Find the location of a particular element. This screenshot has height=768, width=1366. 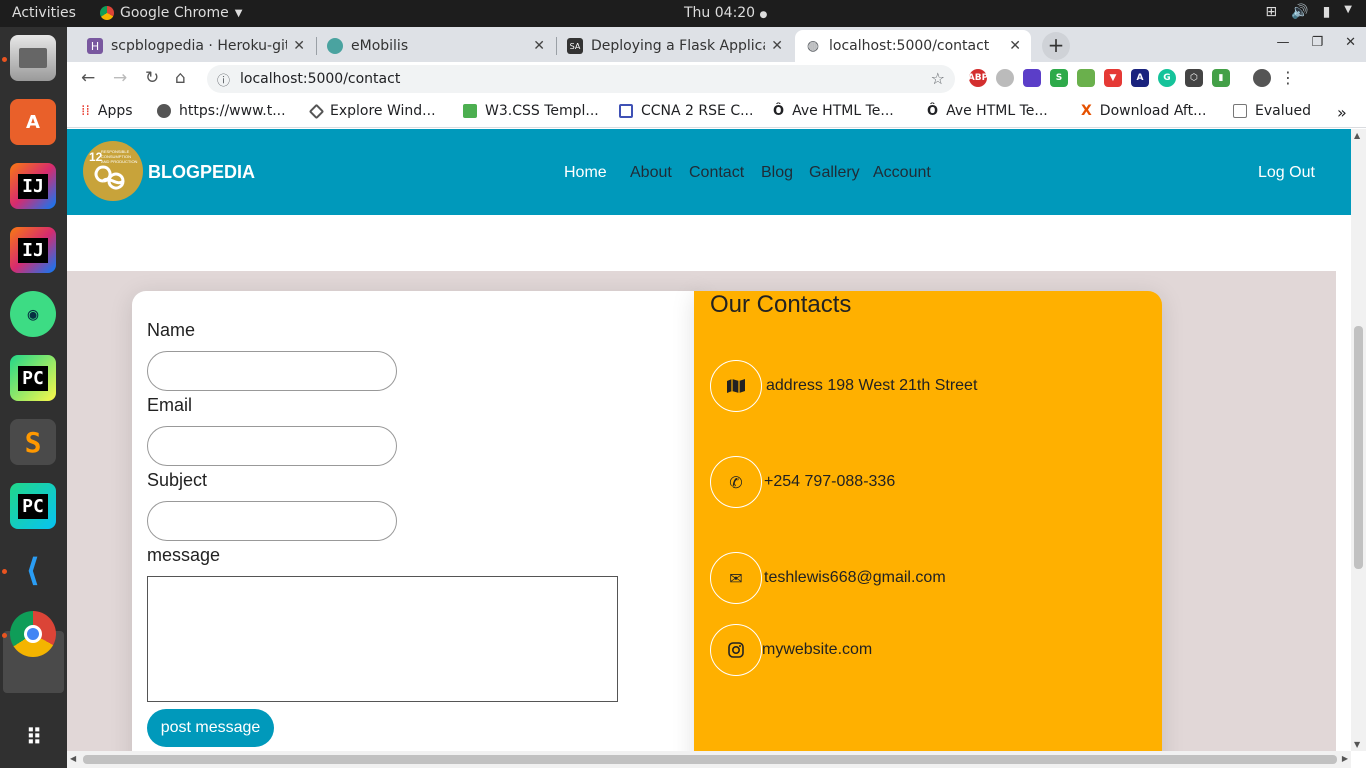

name-field is located at coordinates (272, 371).